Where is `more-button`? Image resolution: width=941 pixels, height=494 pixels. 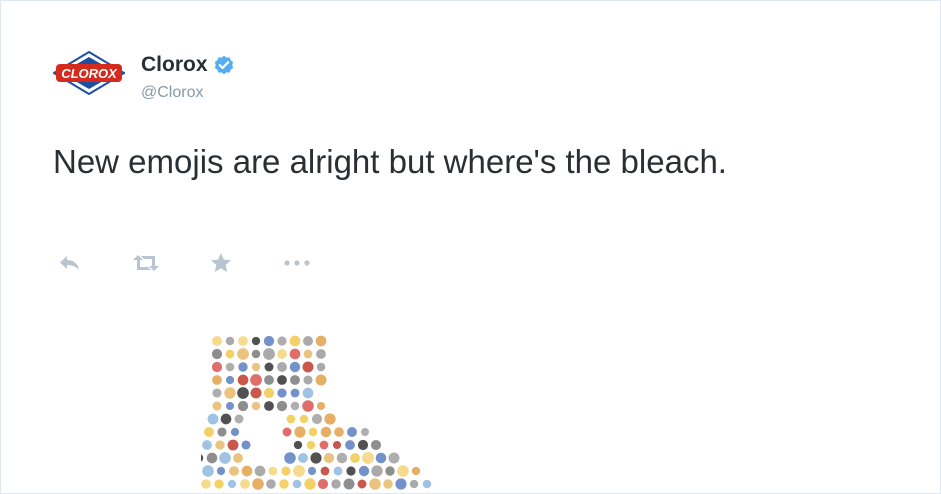 more-button is located at coordinates (297, 263).